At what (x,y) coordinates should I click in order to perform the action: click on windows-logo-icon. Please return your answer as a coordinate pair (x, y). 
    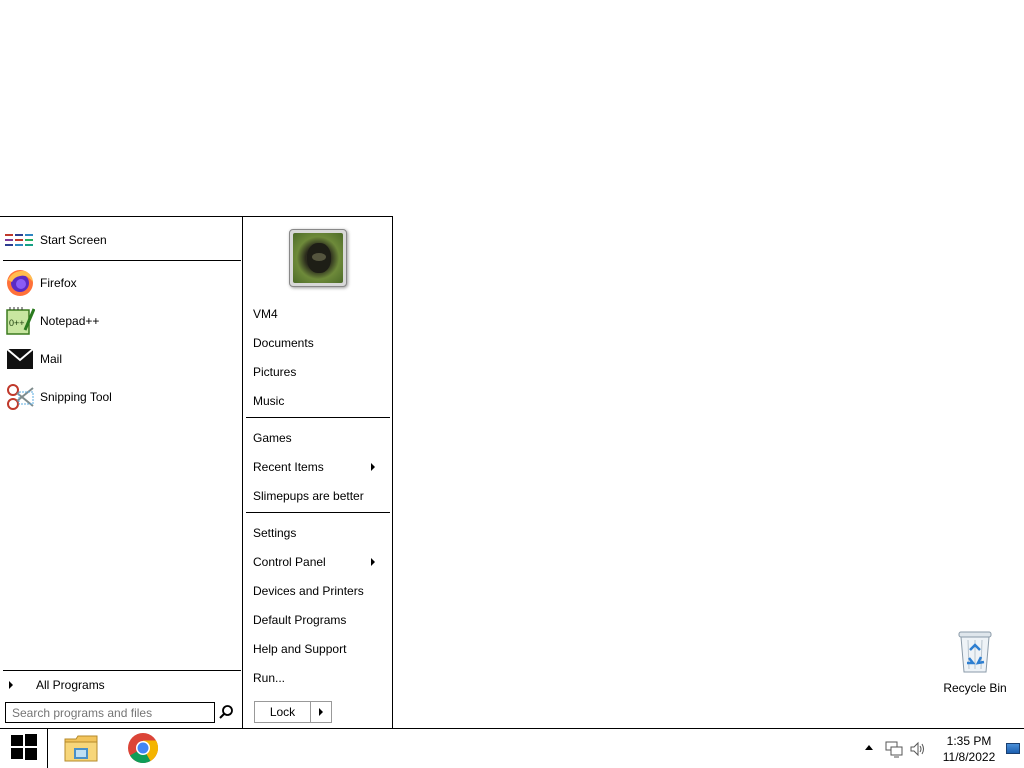
    Looking at the image, I should click on (23, 748).